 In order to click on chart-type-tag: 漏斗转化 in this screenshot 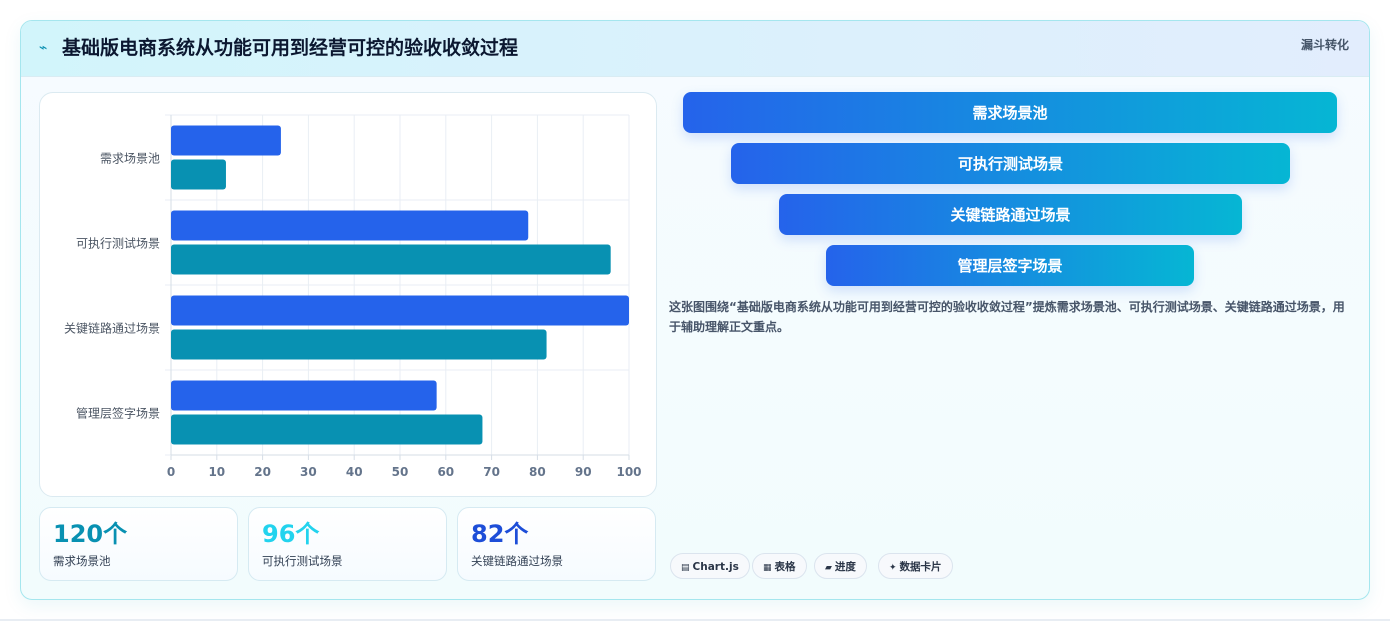, I will do `click(1324, 45)`.